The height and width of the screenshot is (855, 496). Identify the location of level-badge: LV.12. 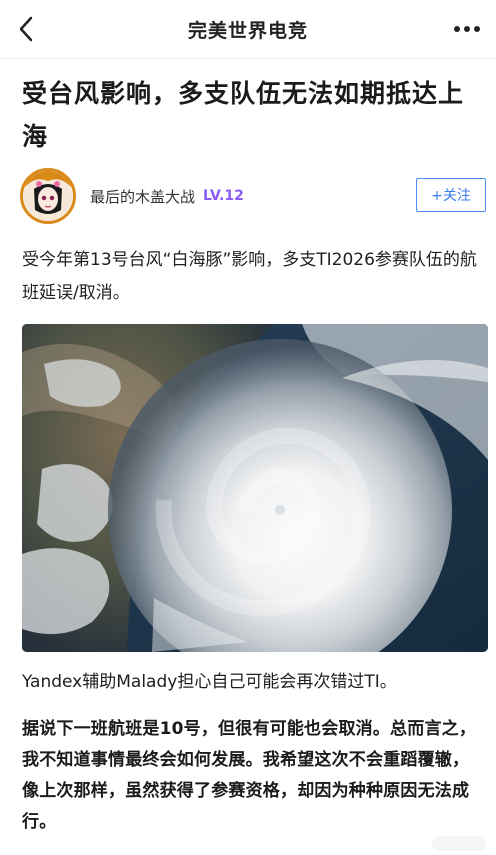
(223, 196).